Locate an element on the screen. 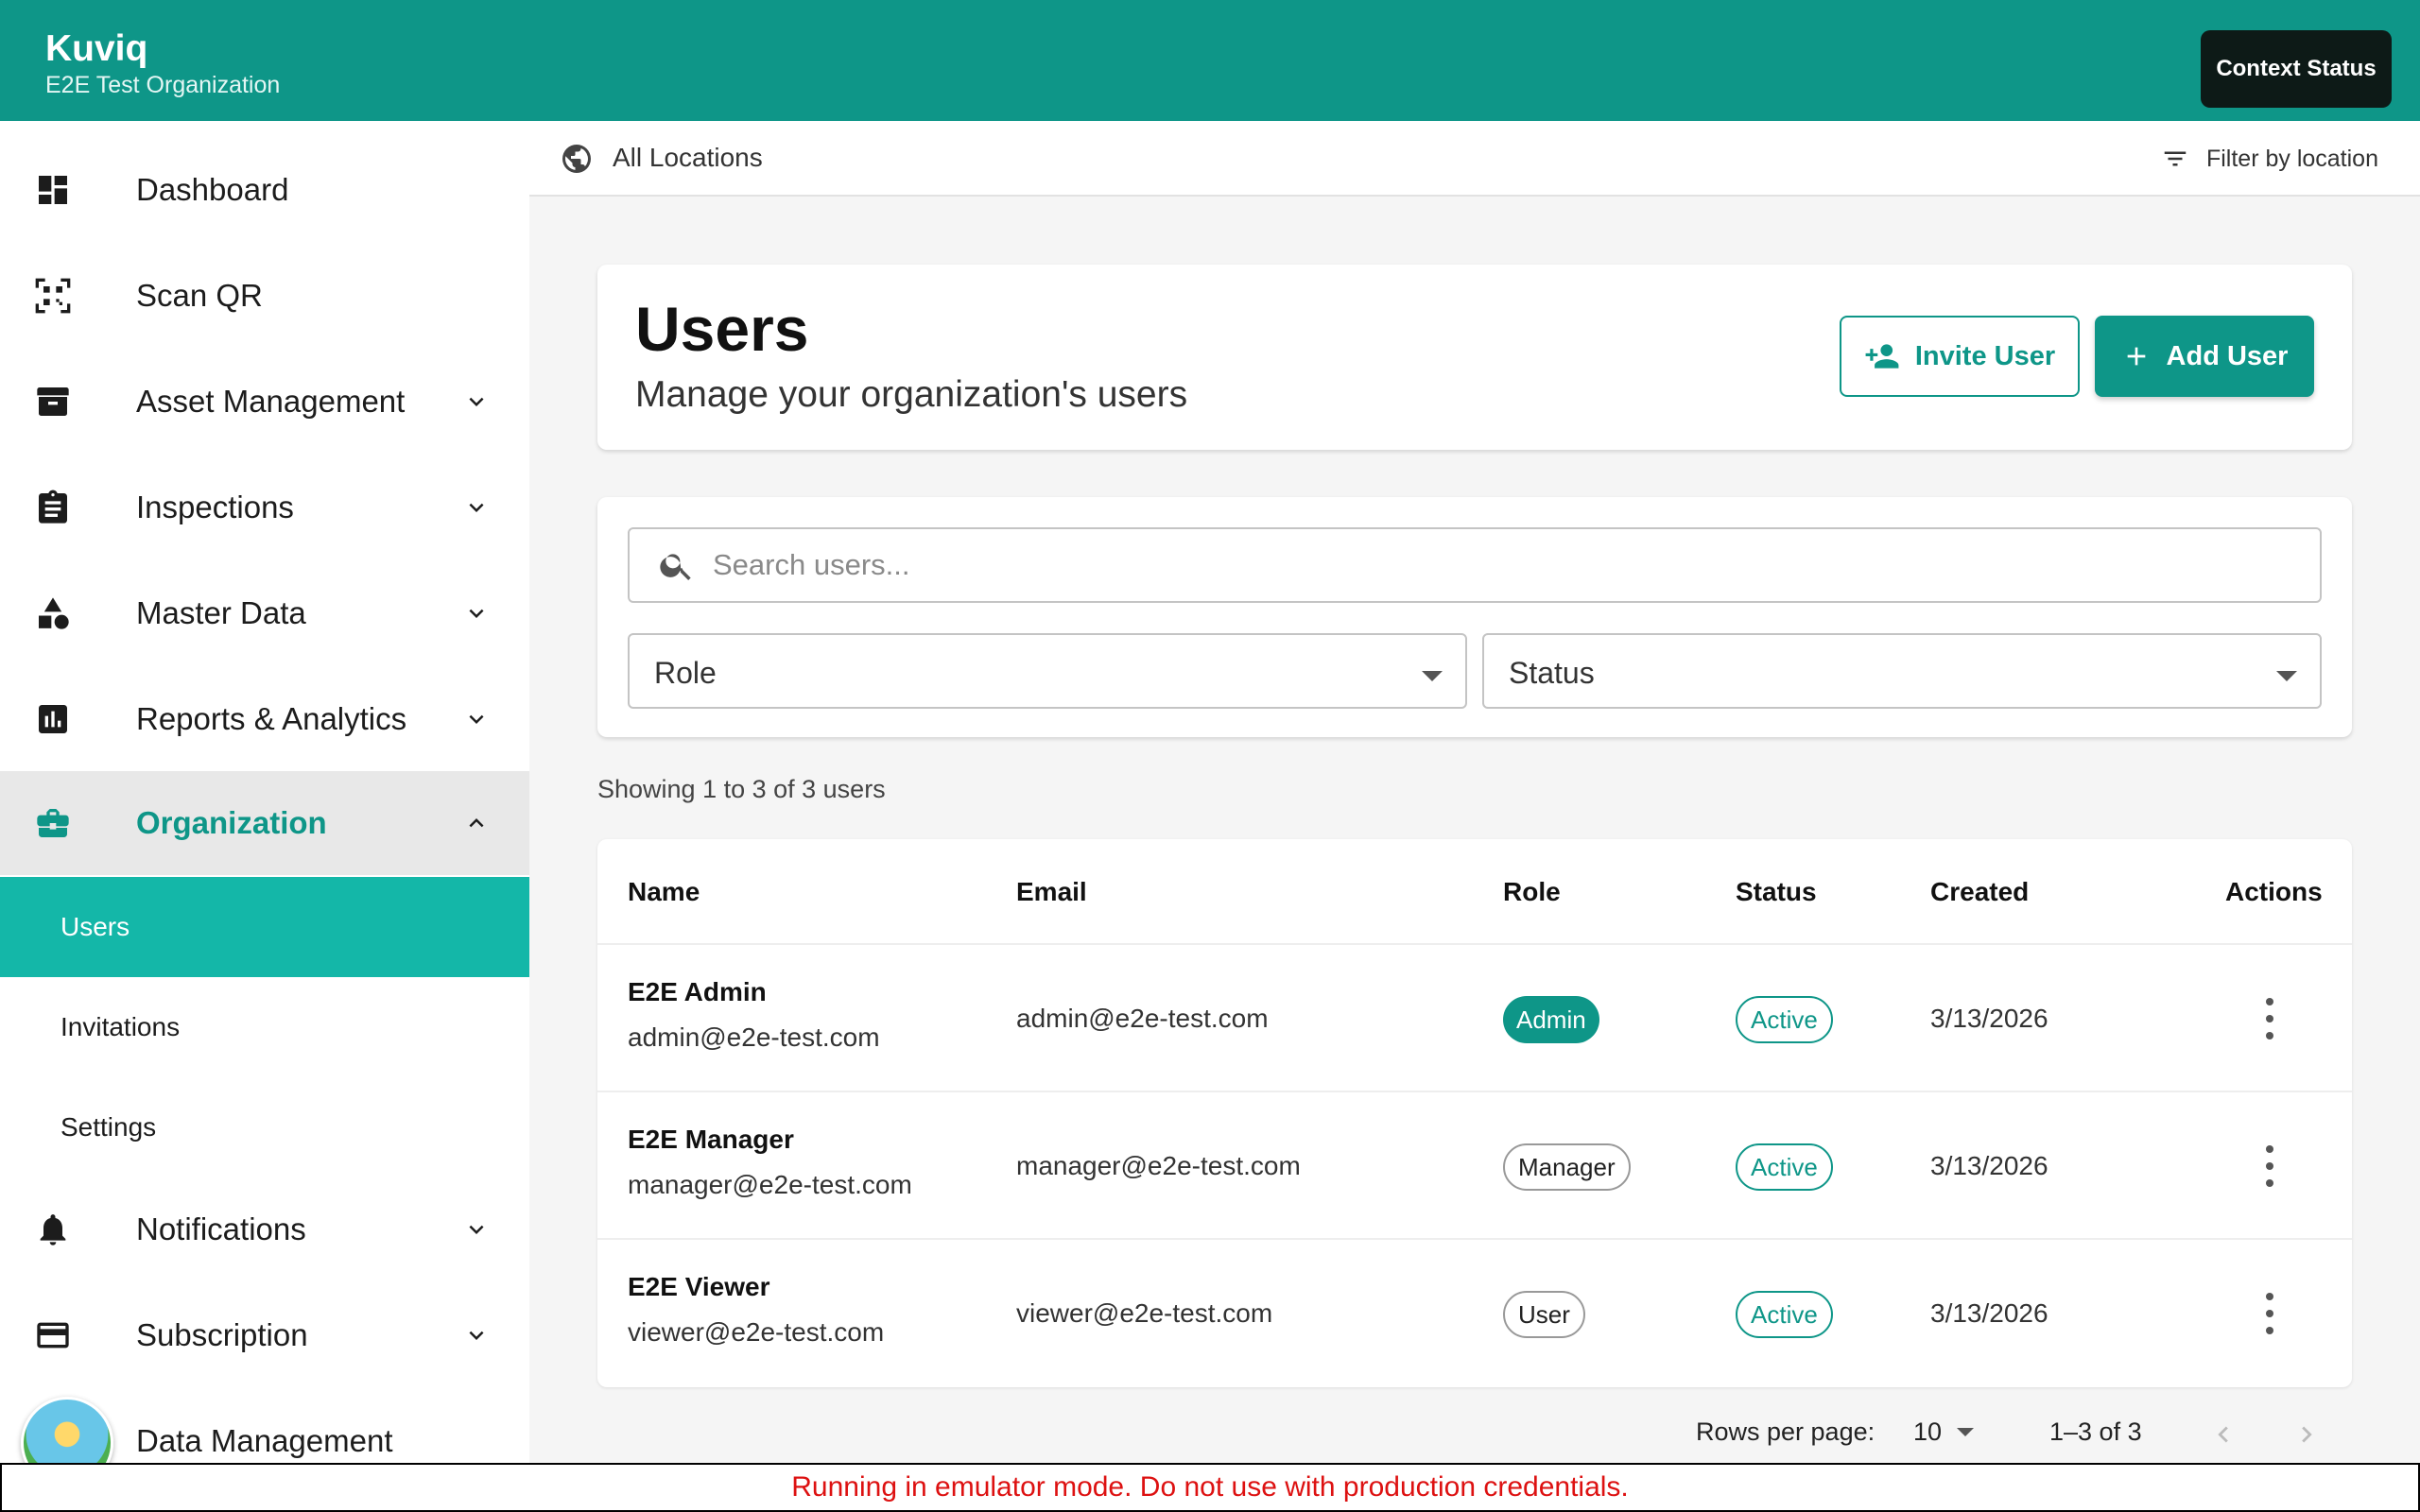 This screenshot has width=2420, height=1512. clipboard-icon is located at coordinates (53, 507).